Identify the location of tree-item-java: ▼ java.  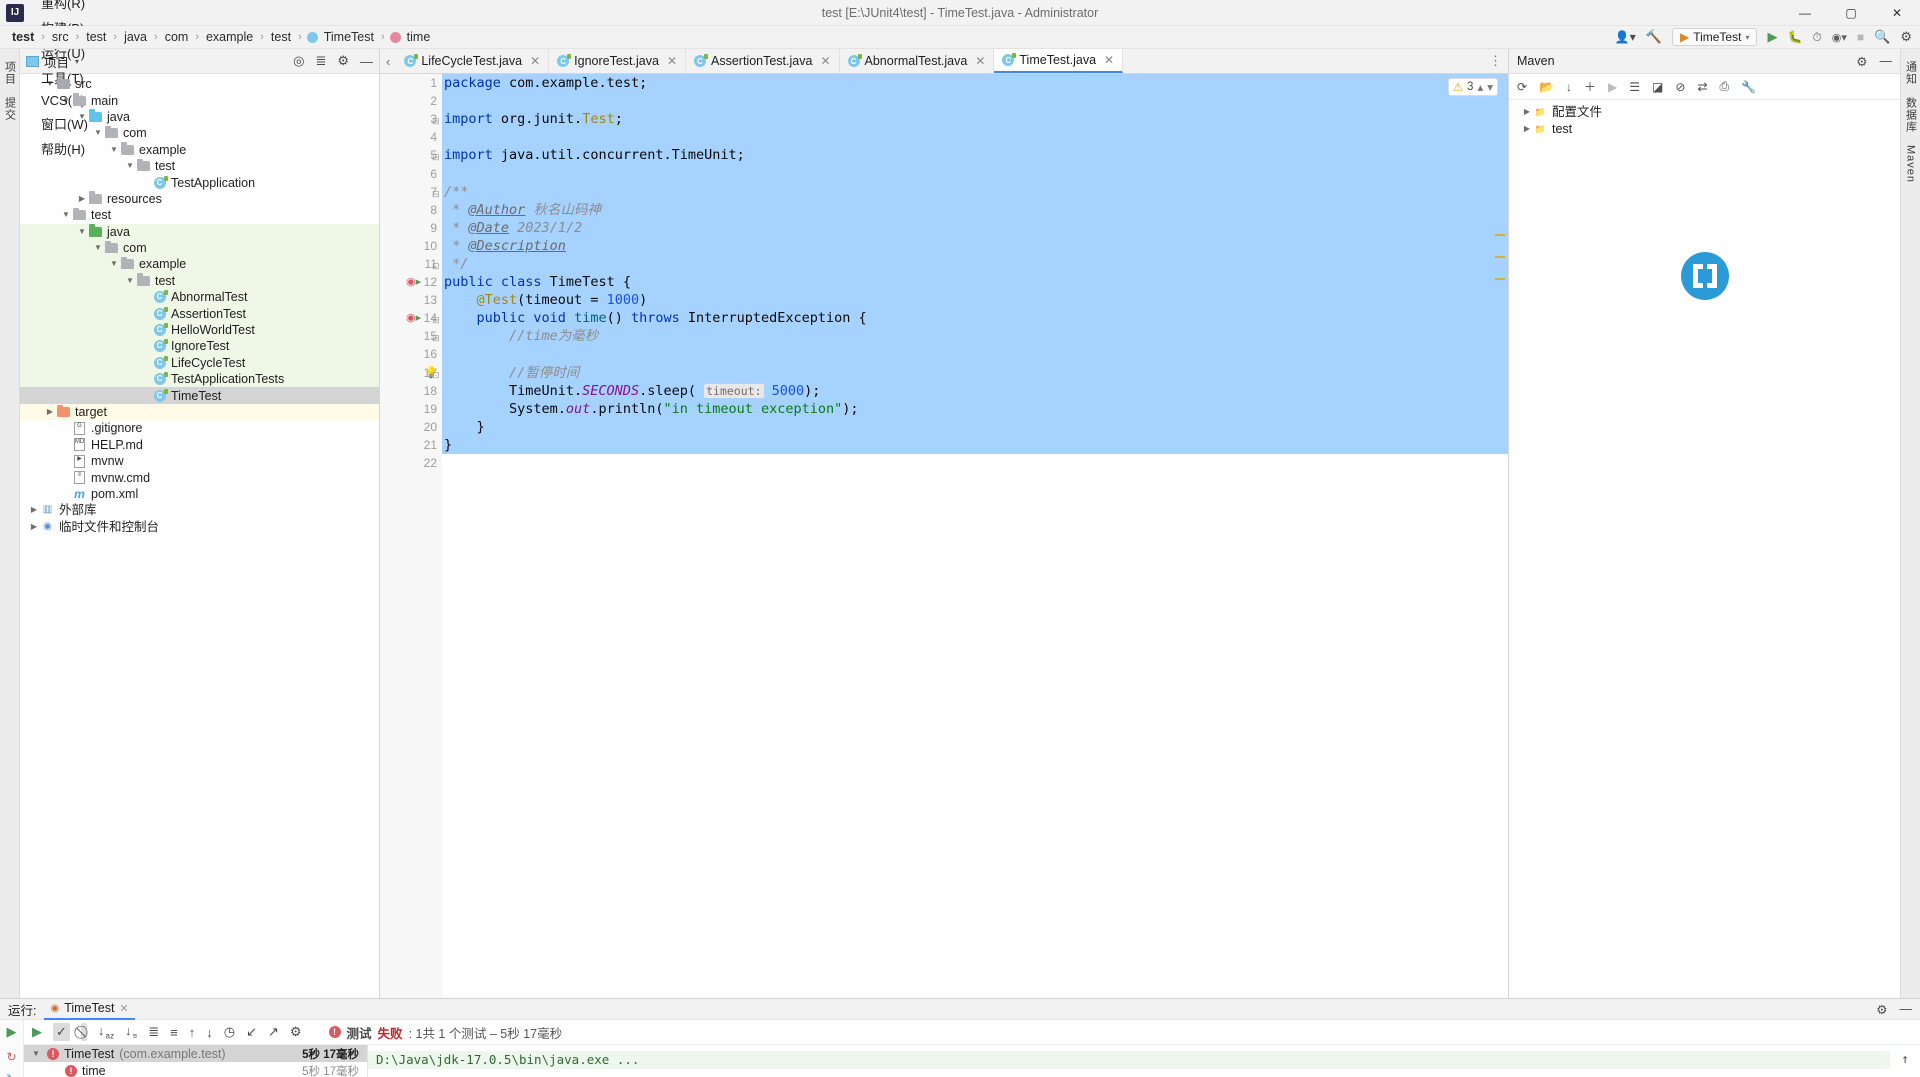
(199, 231).